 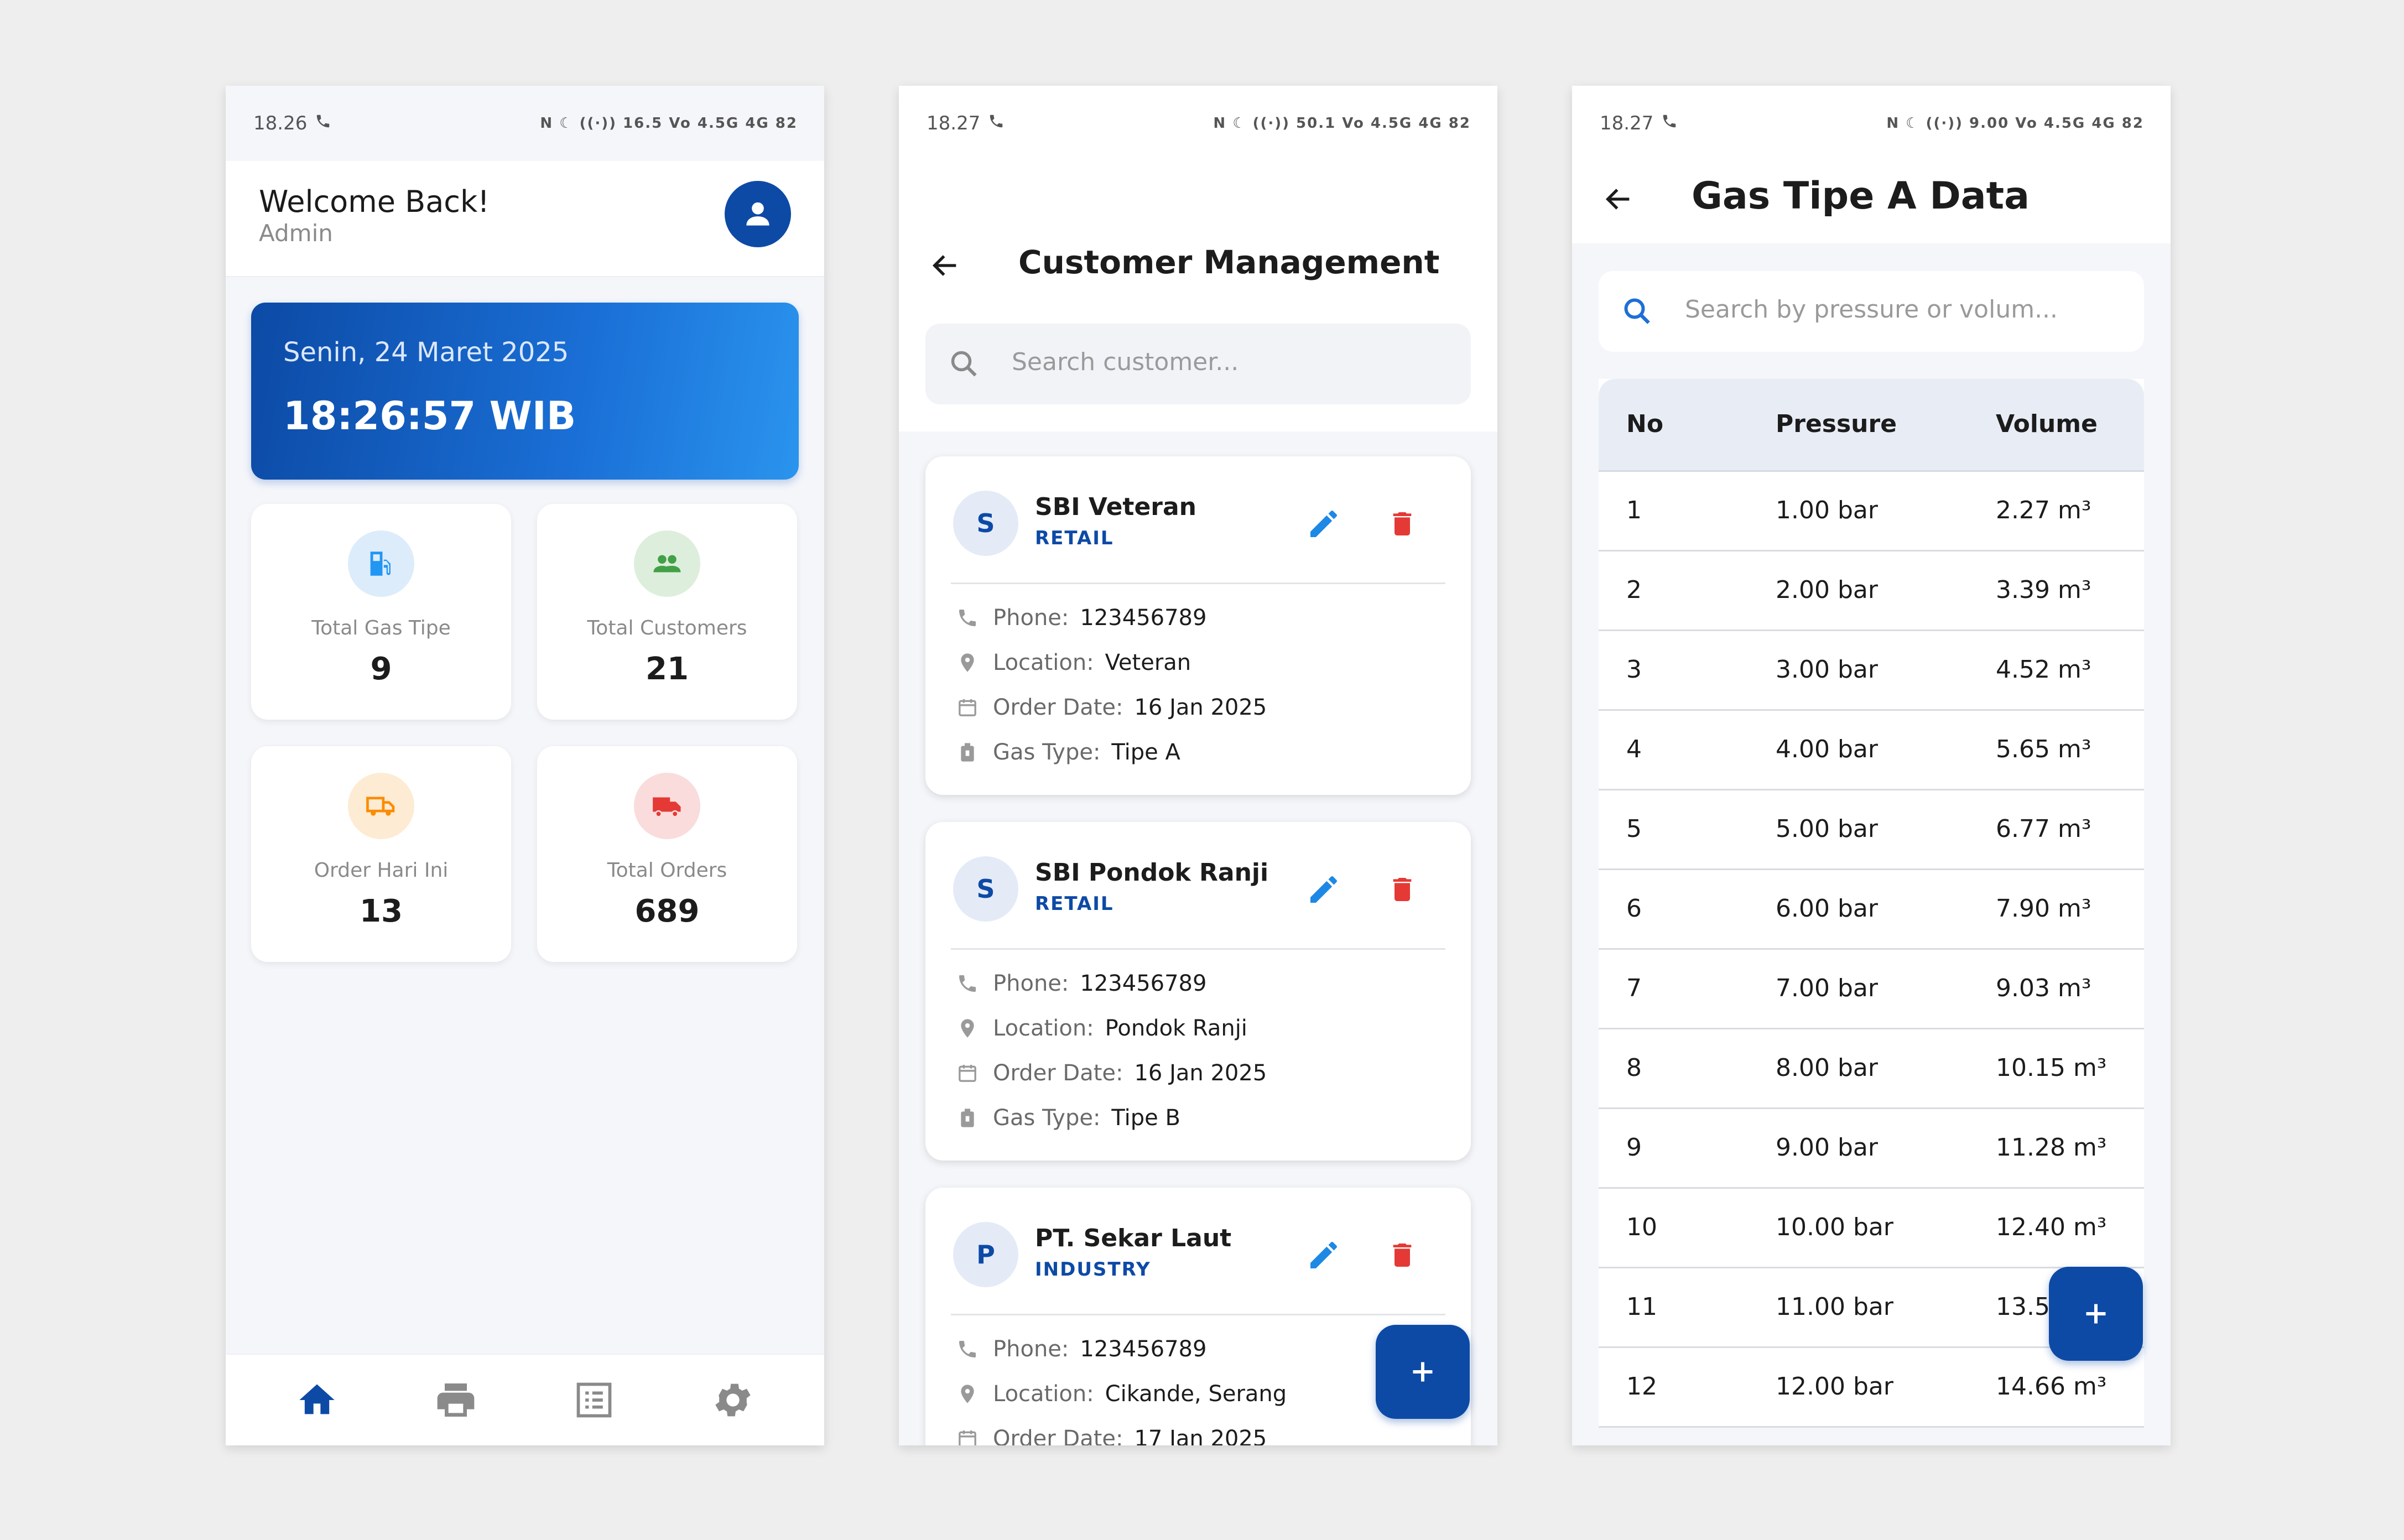 What do you see at coordinates (429, 416) in the screenshot?
I see `current-time: 18:26:57 WIB` at bounding box center [429, 416].